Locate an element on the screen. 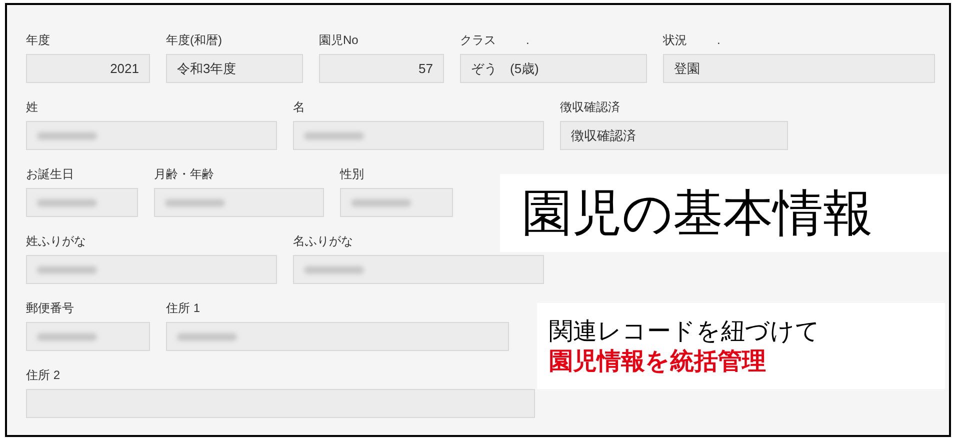 Image resolution: width=955 pixels, height=438 pixels. input-field: 令和3年度 is located at coordinates (234, 68).